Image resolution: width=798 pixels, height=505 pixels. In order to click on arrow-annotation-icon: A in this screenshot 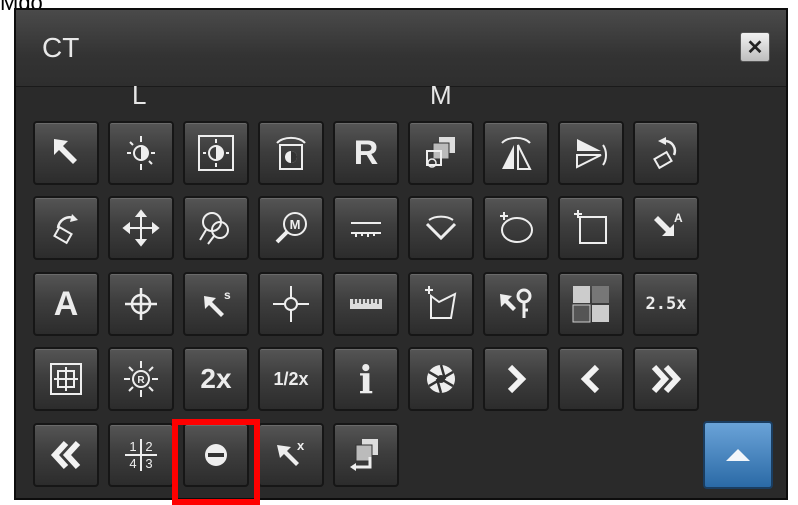, I will do `click(668, 223)`.